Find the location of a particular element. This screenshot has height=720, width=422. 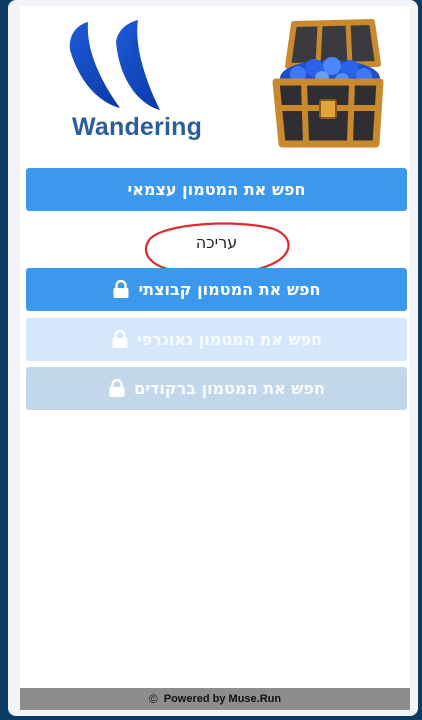

geo-hunt-label: חפש את המטמון גאוגרפי is located at coordinates (229, 339).